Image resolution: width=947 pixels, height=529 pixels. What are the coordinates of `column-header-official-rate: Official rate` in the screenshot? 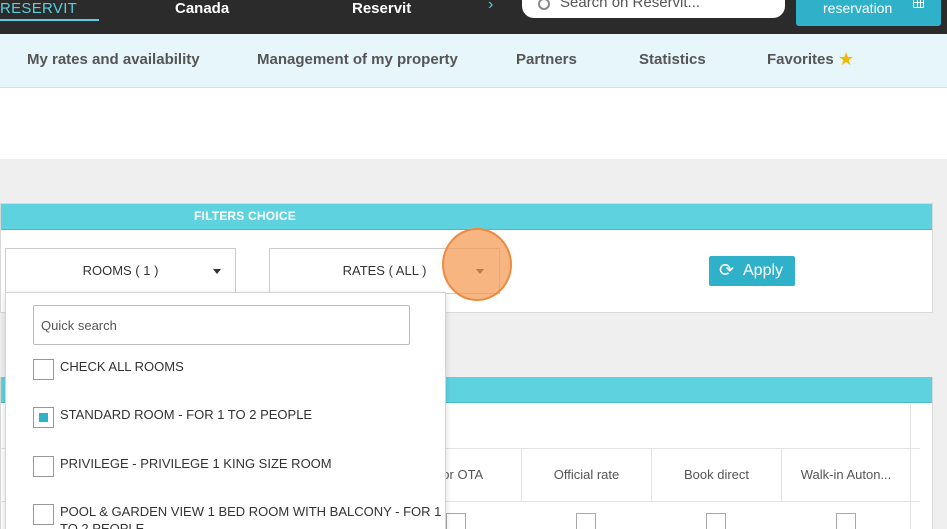 It's located at (586, 475).